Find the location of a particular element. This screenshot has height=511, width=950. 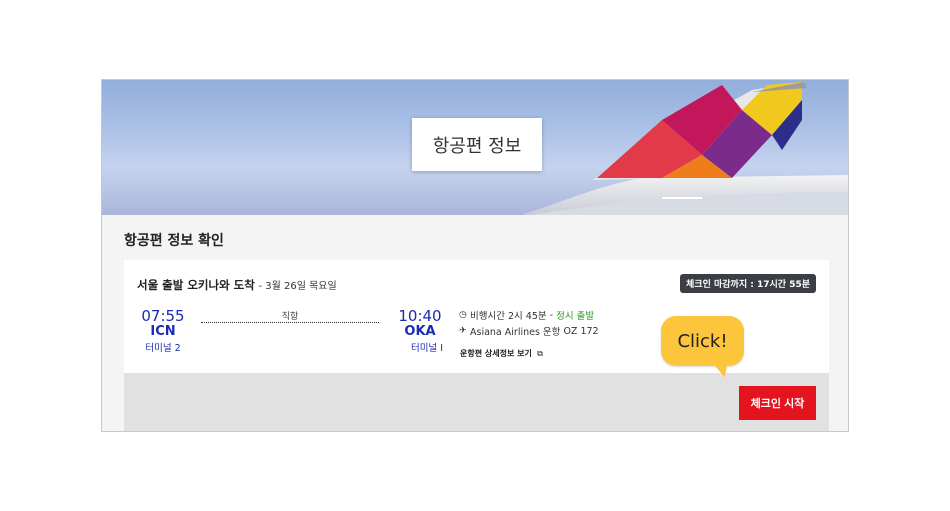

card-footer: 체크인 시작 is located at coordinates (476, 402).